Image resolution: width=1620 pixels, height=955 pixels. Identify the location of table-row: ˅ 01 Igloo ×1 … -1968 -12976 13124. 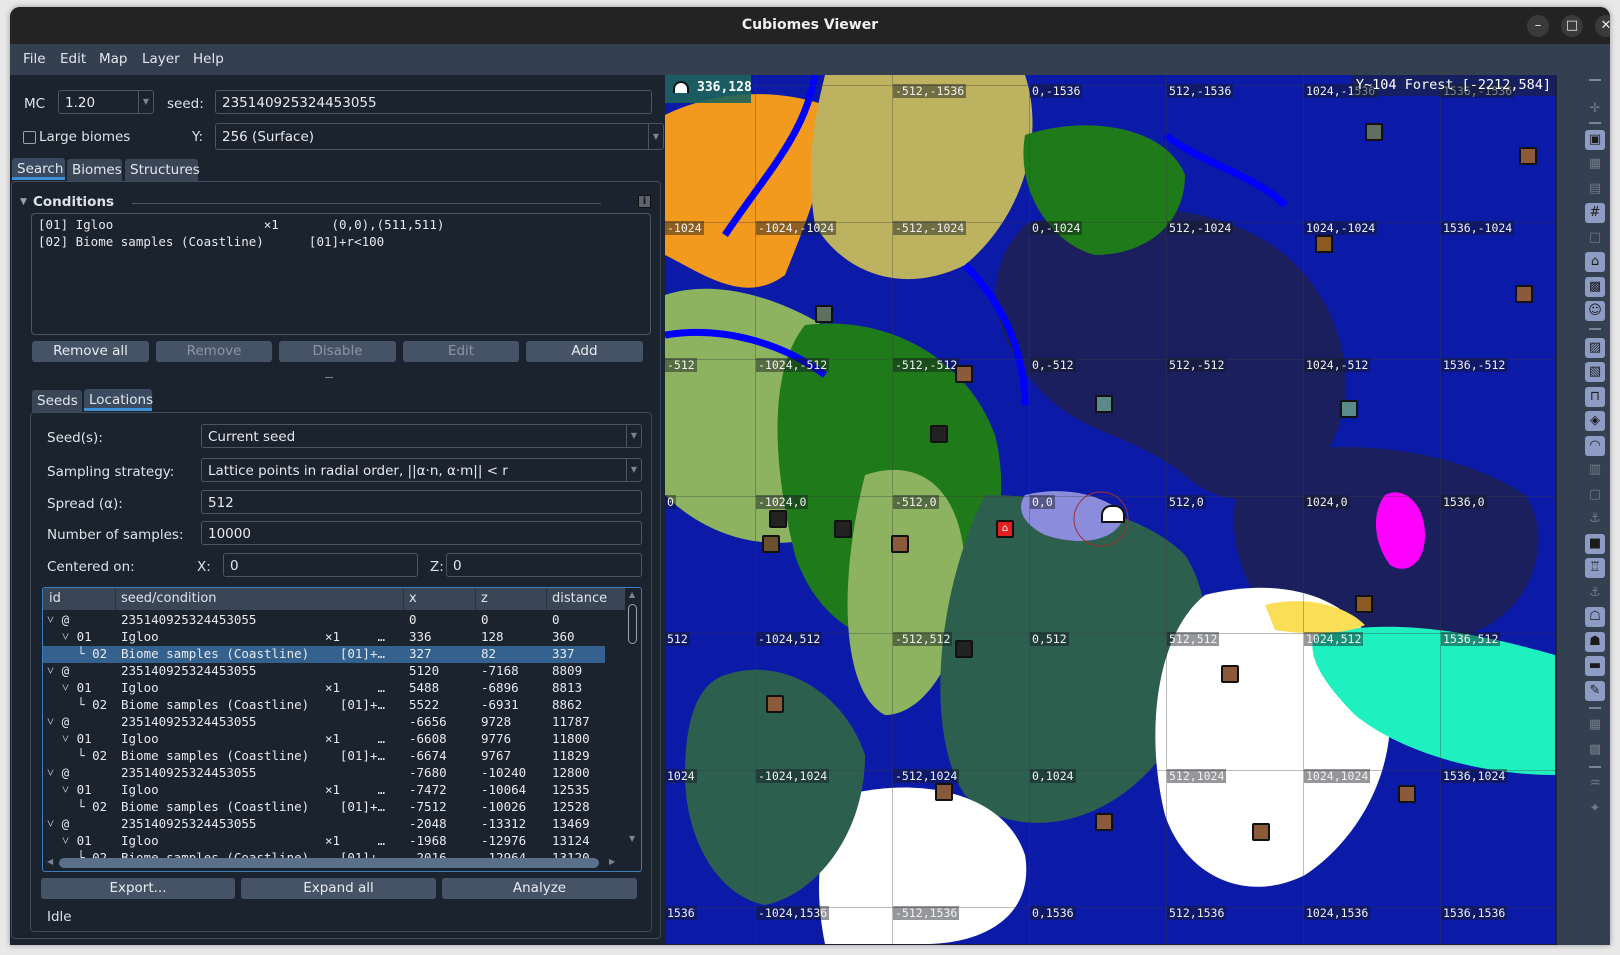
(324, 841).